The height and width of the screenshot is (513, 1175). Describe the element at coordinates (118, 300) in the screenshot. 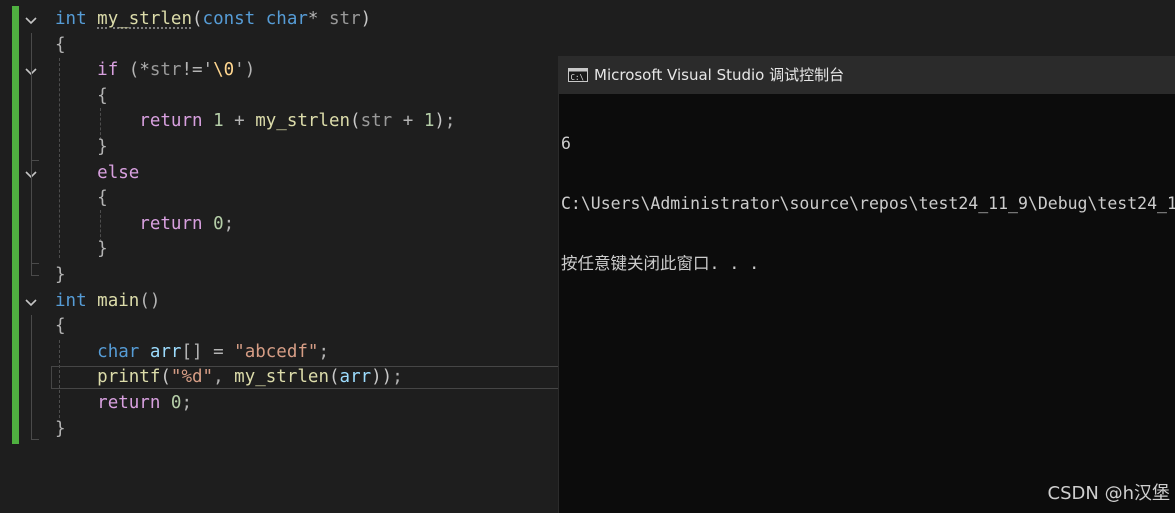

I see `code-token: main` at that location.